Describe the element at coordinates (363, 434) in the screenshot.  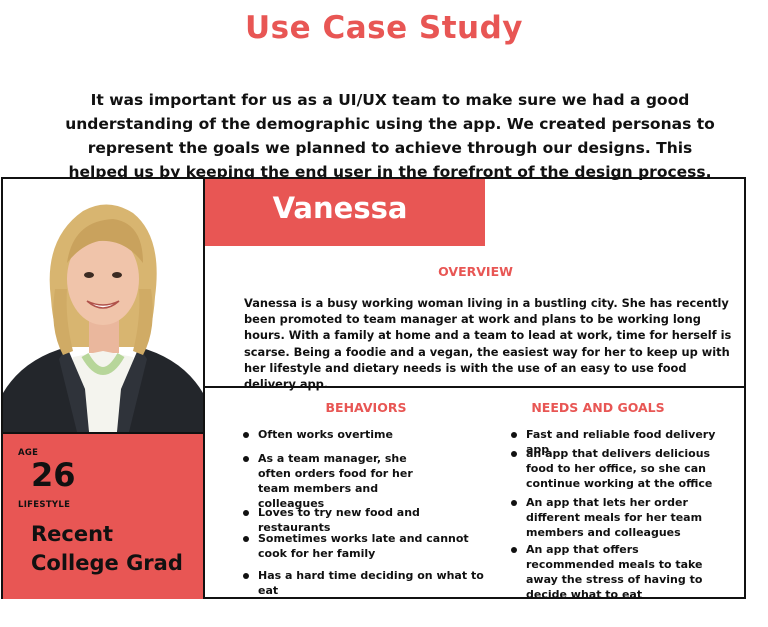
I see `behavior-item: Often works overtime` at that location.